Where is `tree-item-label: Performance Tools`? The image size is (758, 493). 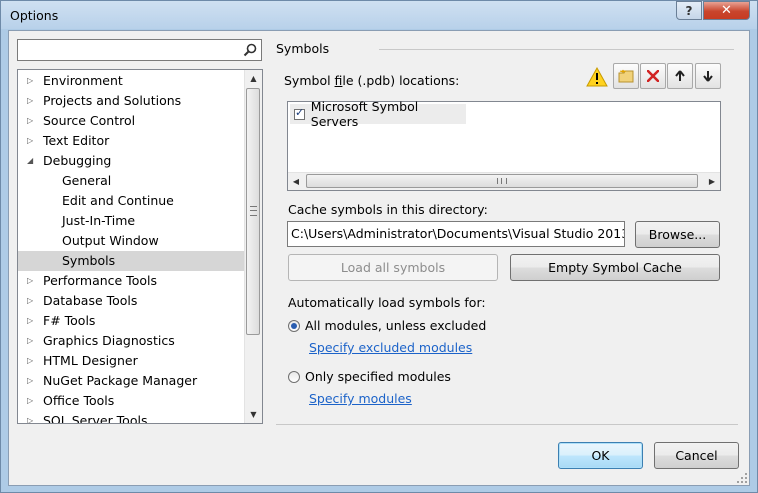
tree-item-label: Performance Tools is located at coordinates (100, 280).